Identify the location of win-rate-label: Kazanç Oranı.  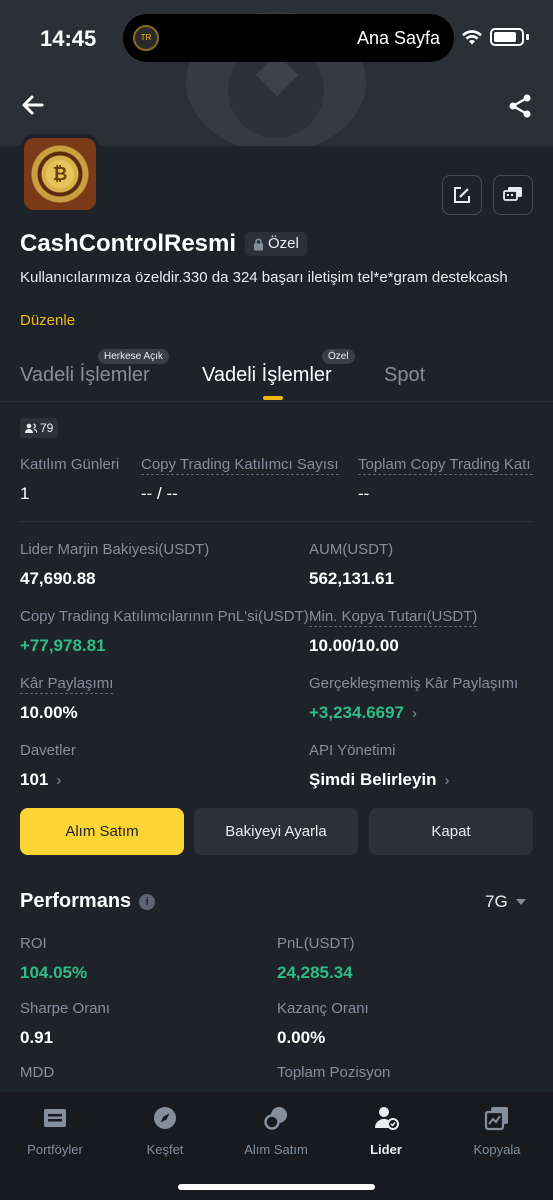
(323, 1008).